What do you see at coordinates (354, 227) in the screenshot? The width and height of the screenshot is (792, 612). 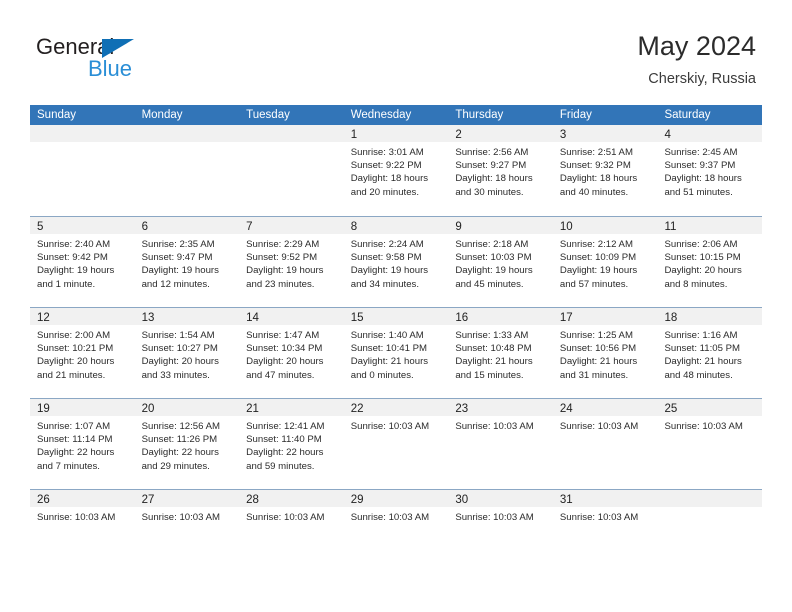 I see `day-number: 8` at bounding box center [354, 227].